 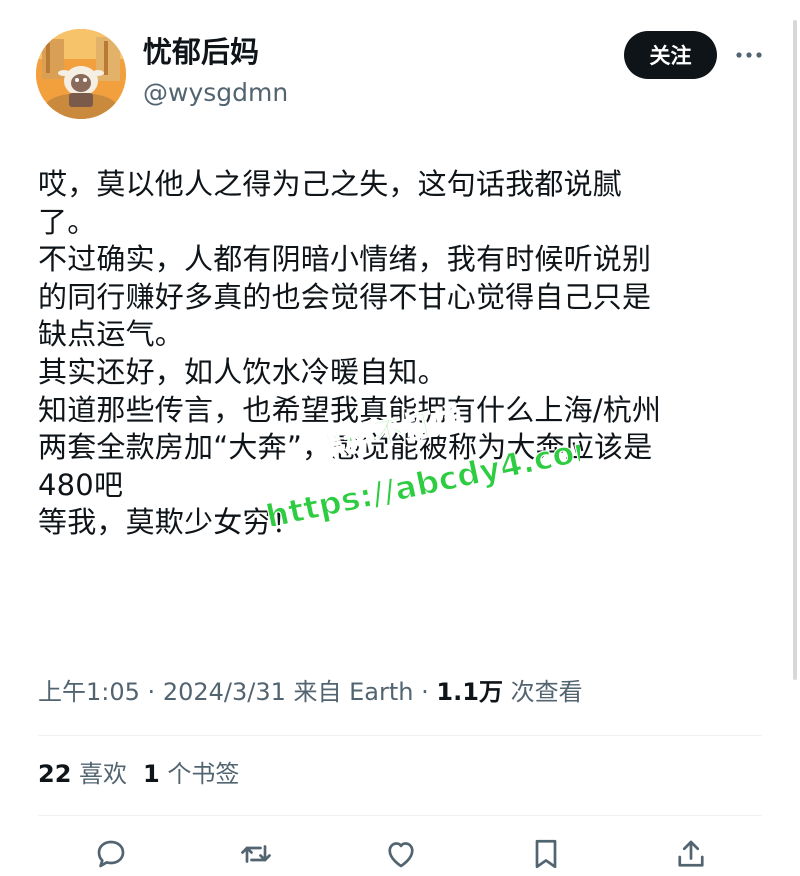 I want to click on tweet-source: 来自 Earth, so click(x=353, y=692).